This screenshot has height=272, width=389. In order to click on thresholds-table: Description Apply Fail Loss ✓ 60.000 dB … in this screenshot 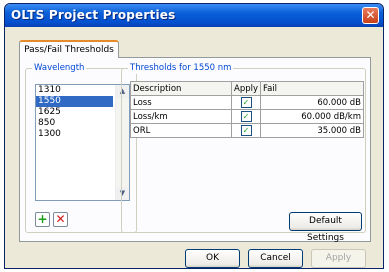, I will do `click(247, 109)`.